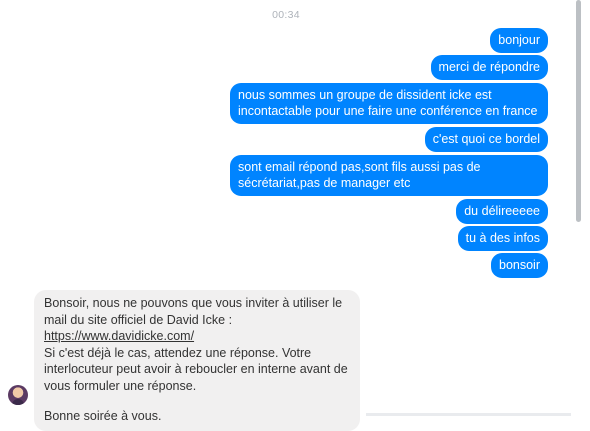  What do you see at coordinates (486, 139) in the screenshot?
I see `outgoing-message: c'est quoi ce bordel` at bounding box center [486, 139].